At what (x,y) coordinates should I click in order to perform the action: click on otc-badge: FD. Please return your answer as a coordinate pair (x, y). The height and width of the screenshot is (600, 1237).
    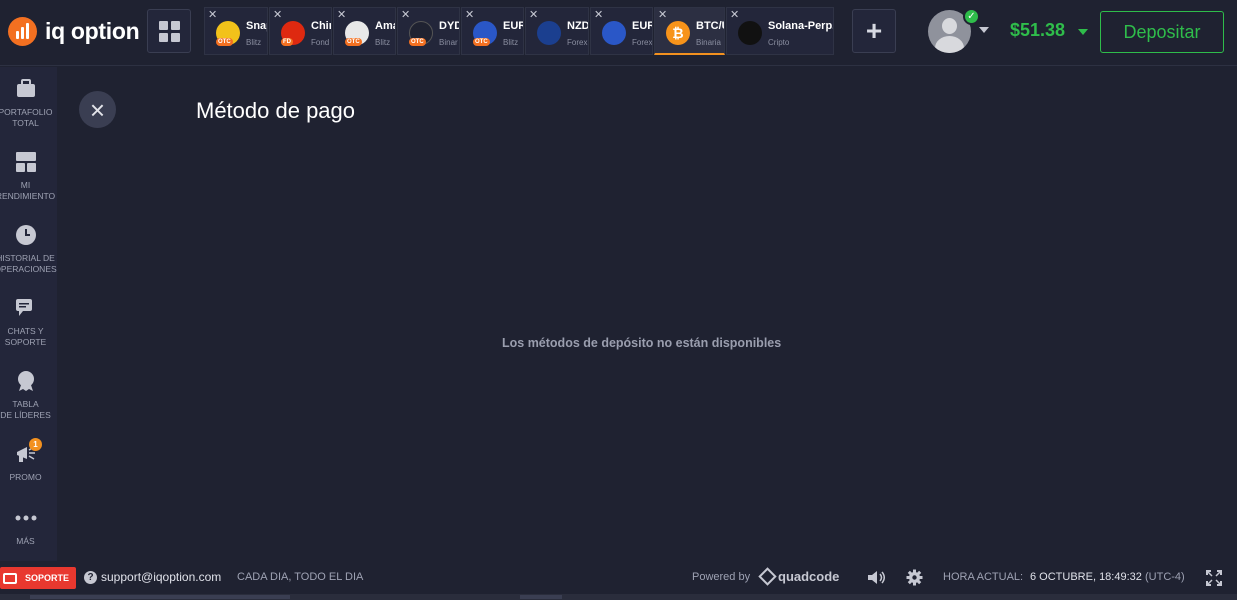
    Looking at the image, I should click on (287, 42).